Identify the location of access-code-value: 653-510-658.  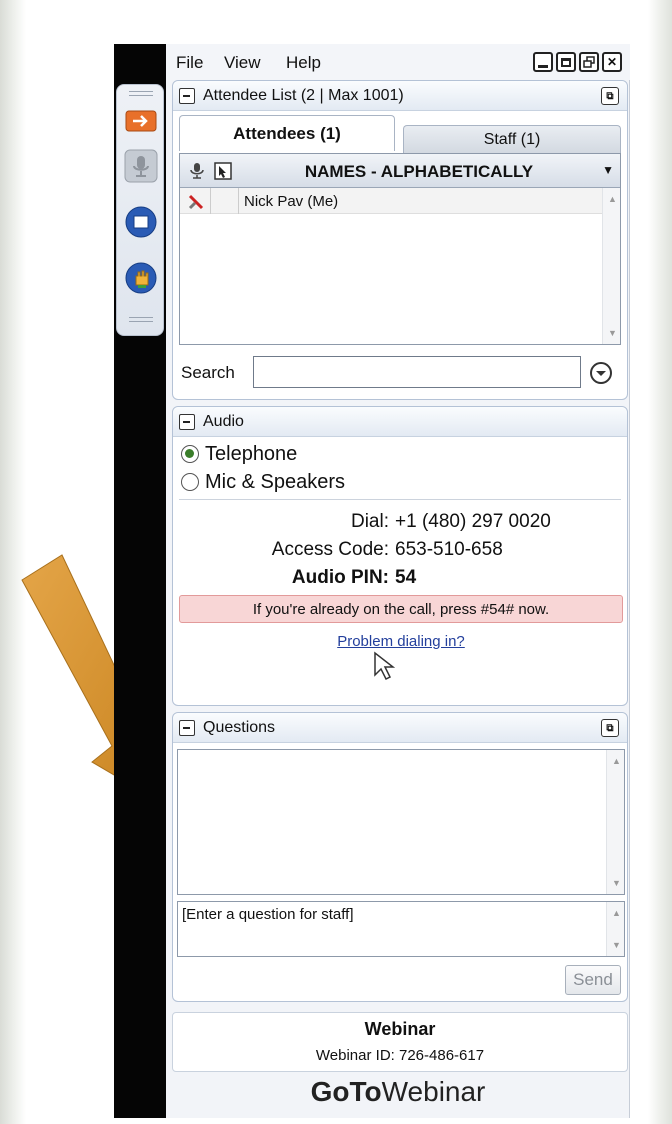
(449, 549).